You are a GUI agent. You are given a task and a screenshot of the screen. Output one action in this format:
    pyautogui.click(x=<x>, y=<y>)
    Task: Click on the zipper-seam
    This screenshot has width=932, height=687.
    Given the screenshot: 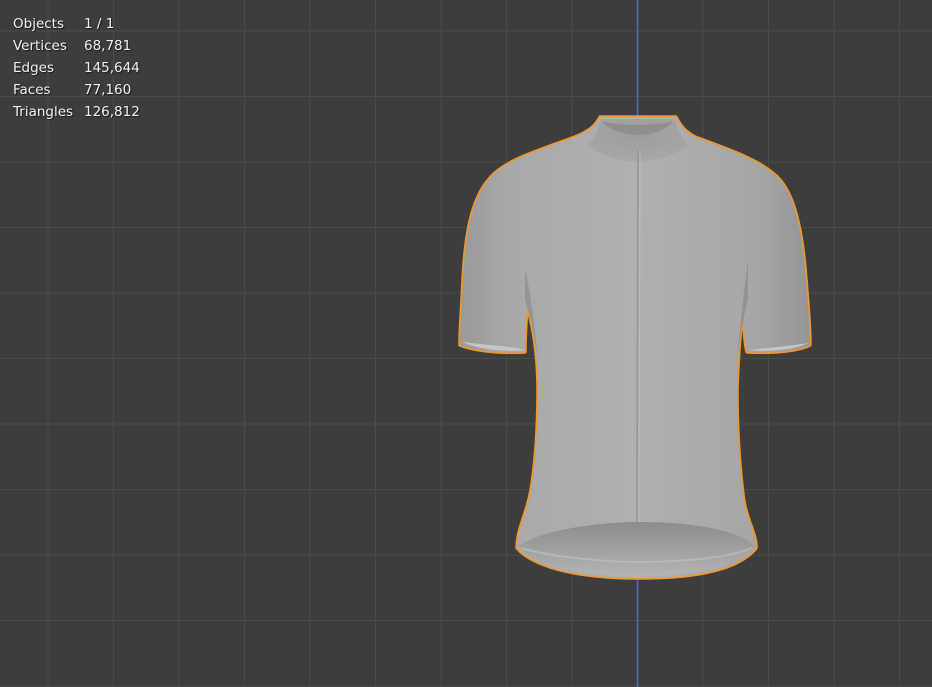 What is the action you would take?
    pyautogui.click(x=637, y=336)
    